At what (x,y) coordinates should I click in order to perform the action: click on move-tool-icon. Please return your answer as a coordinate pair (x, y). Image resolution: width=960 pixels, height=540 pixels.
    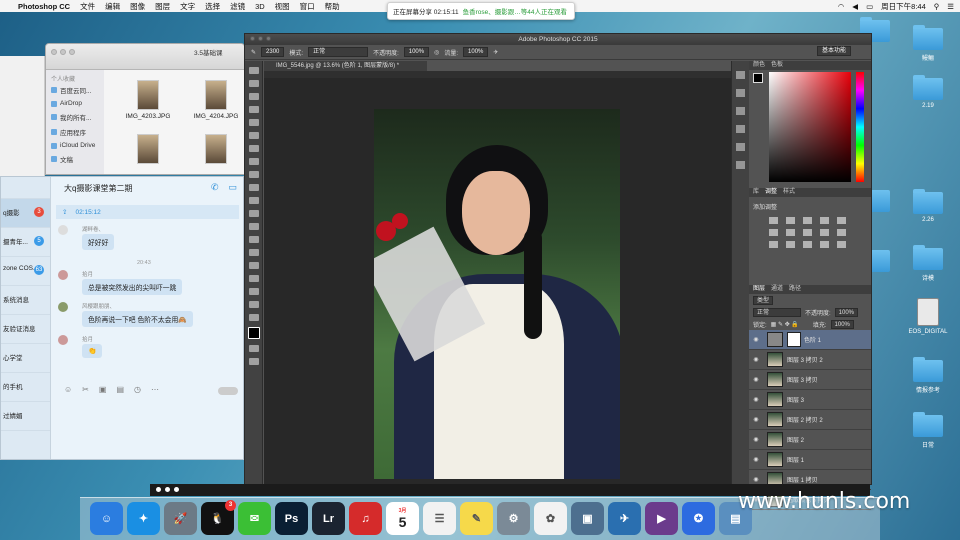
    Looking at the image, I should click on (253, 70).